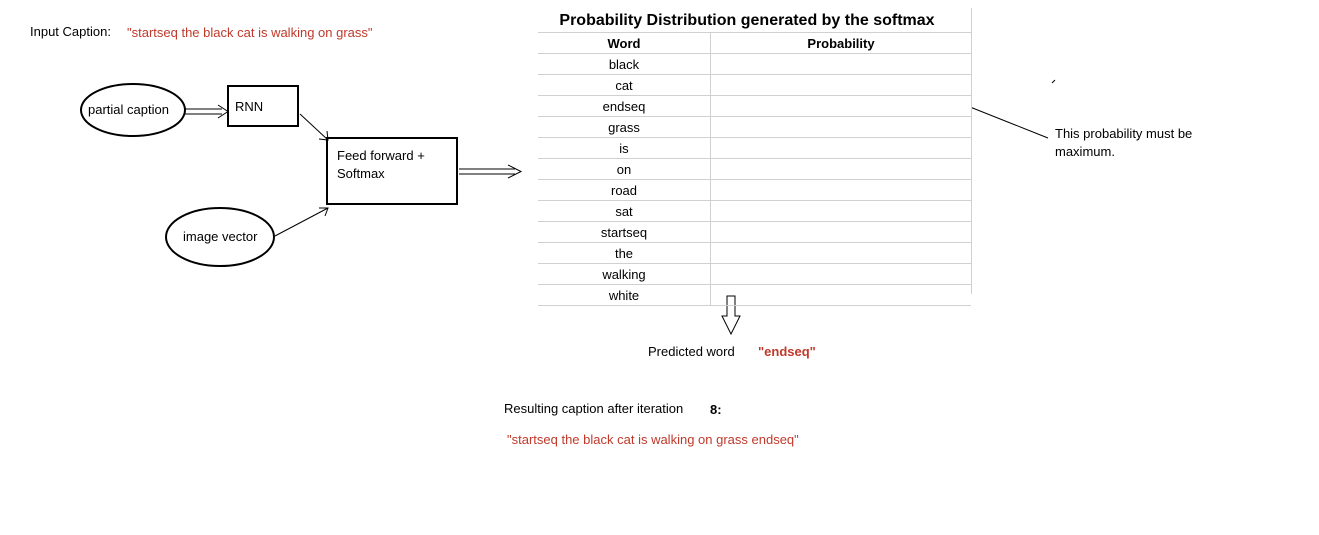  Describe the element at coordinates (314, 127) in the screenshot. I see `rnn-to-feedforward-arrow` at that location.